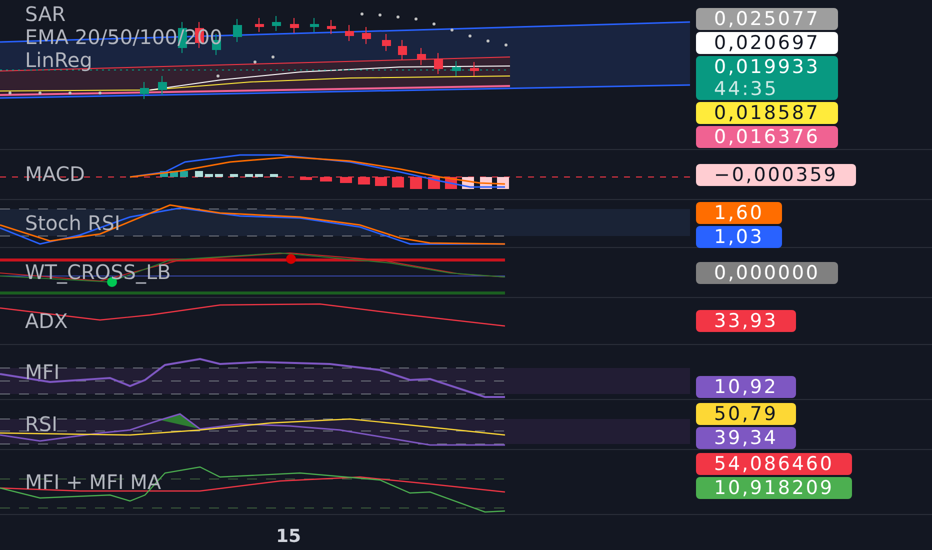 The height and width of the screenshot is (550, 932). What do you see at coordinates (767, 137) in the screenshot?
I see `price-value: 0,016376` at bounding box center [767, 137].